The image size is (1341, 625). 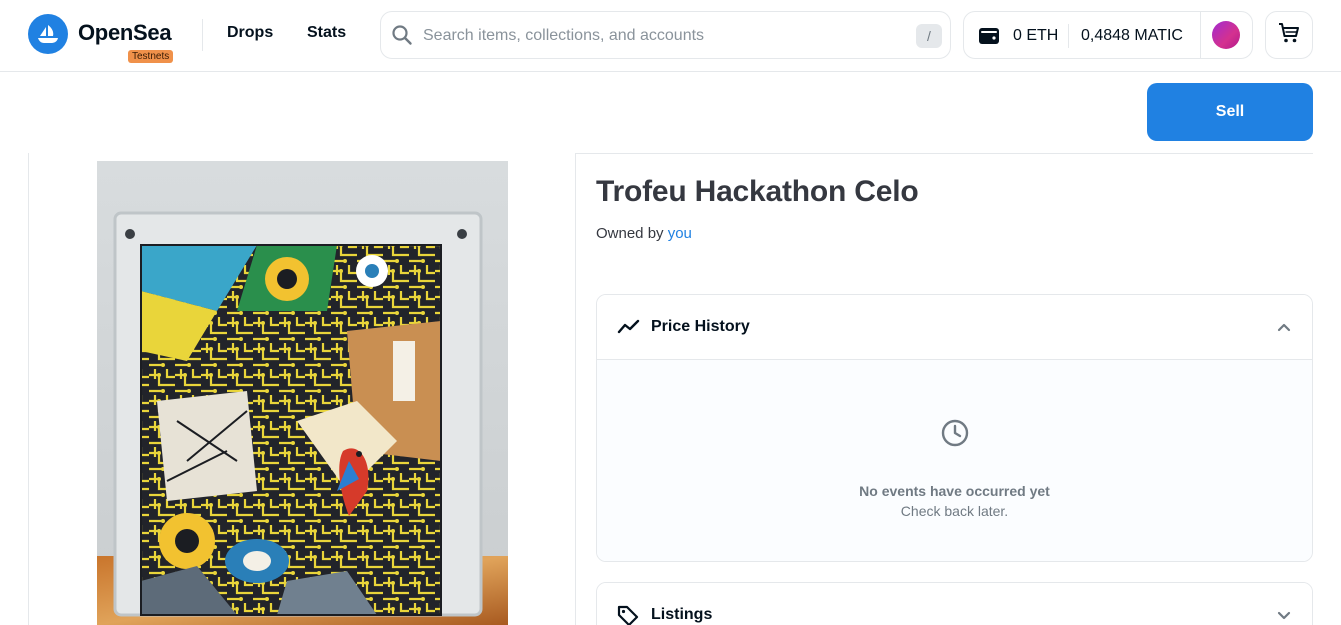 What do you see at coordinates (125, 33) in the screenshot?
I see `brand-name: OpenSea` at bounding box center [125, 33].